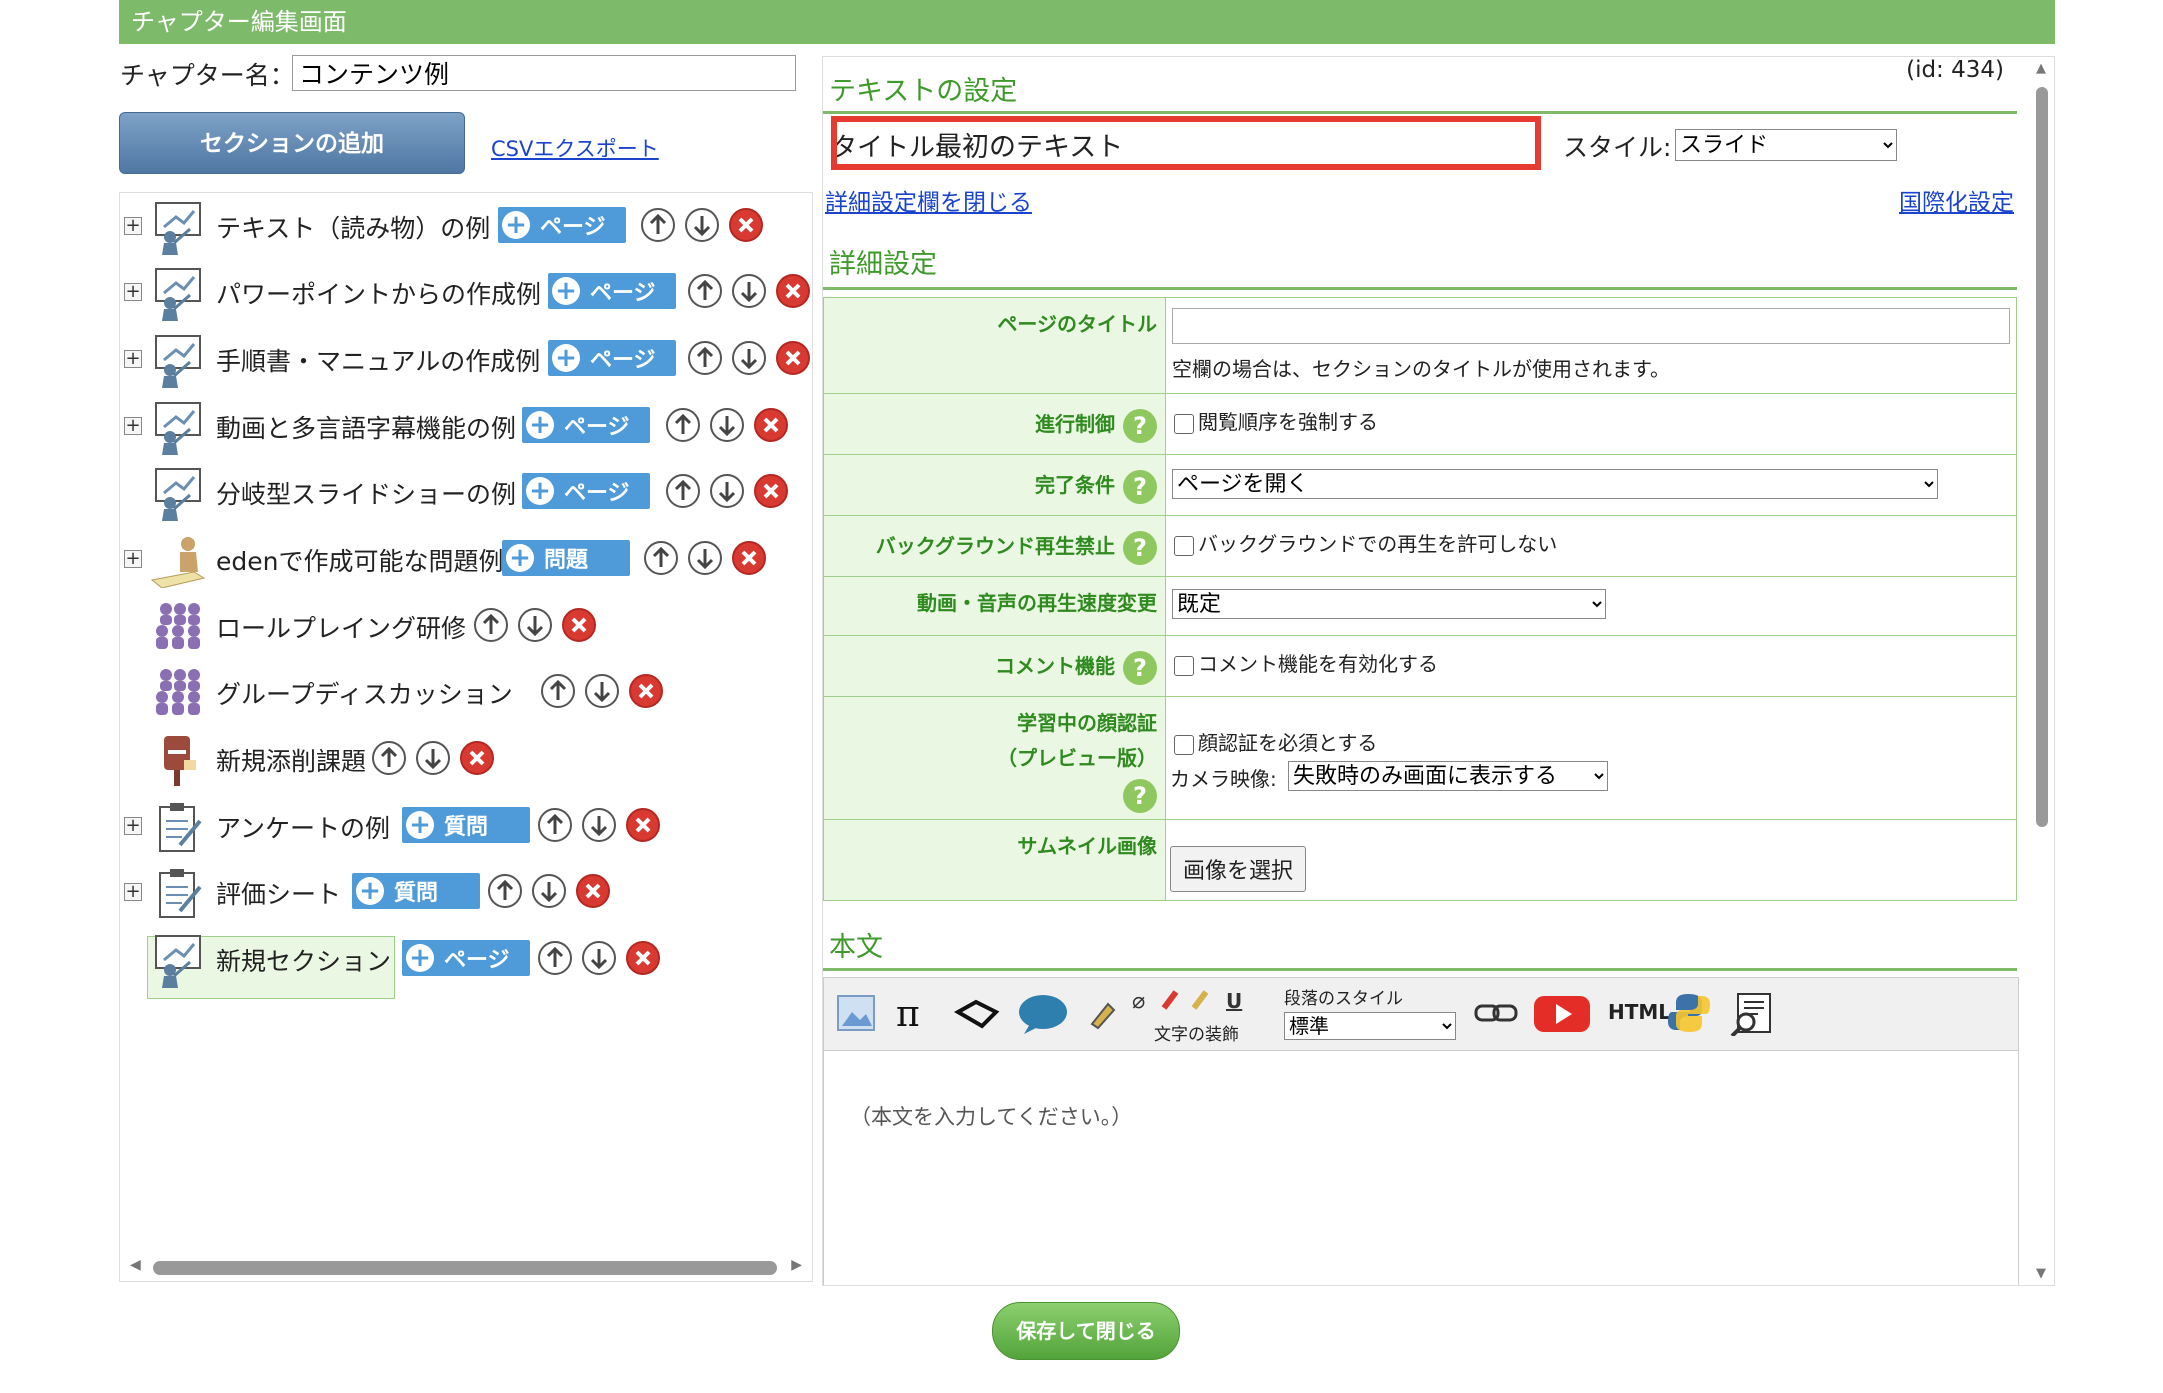 The height and width of the screenshot is (1393, 2163). What do you see at coordinates (575, 148) in the screenshot?
I see `csv-export-link: CSVエクスポート` at bounding box center [575, 148].